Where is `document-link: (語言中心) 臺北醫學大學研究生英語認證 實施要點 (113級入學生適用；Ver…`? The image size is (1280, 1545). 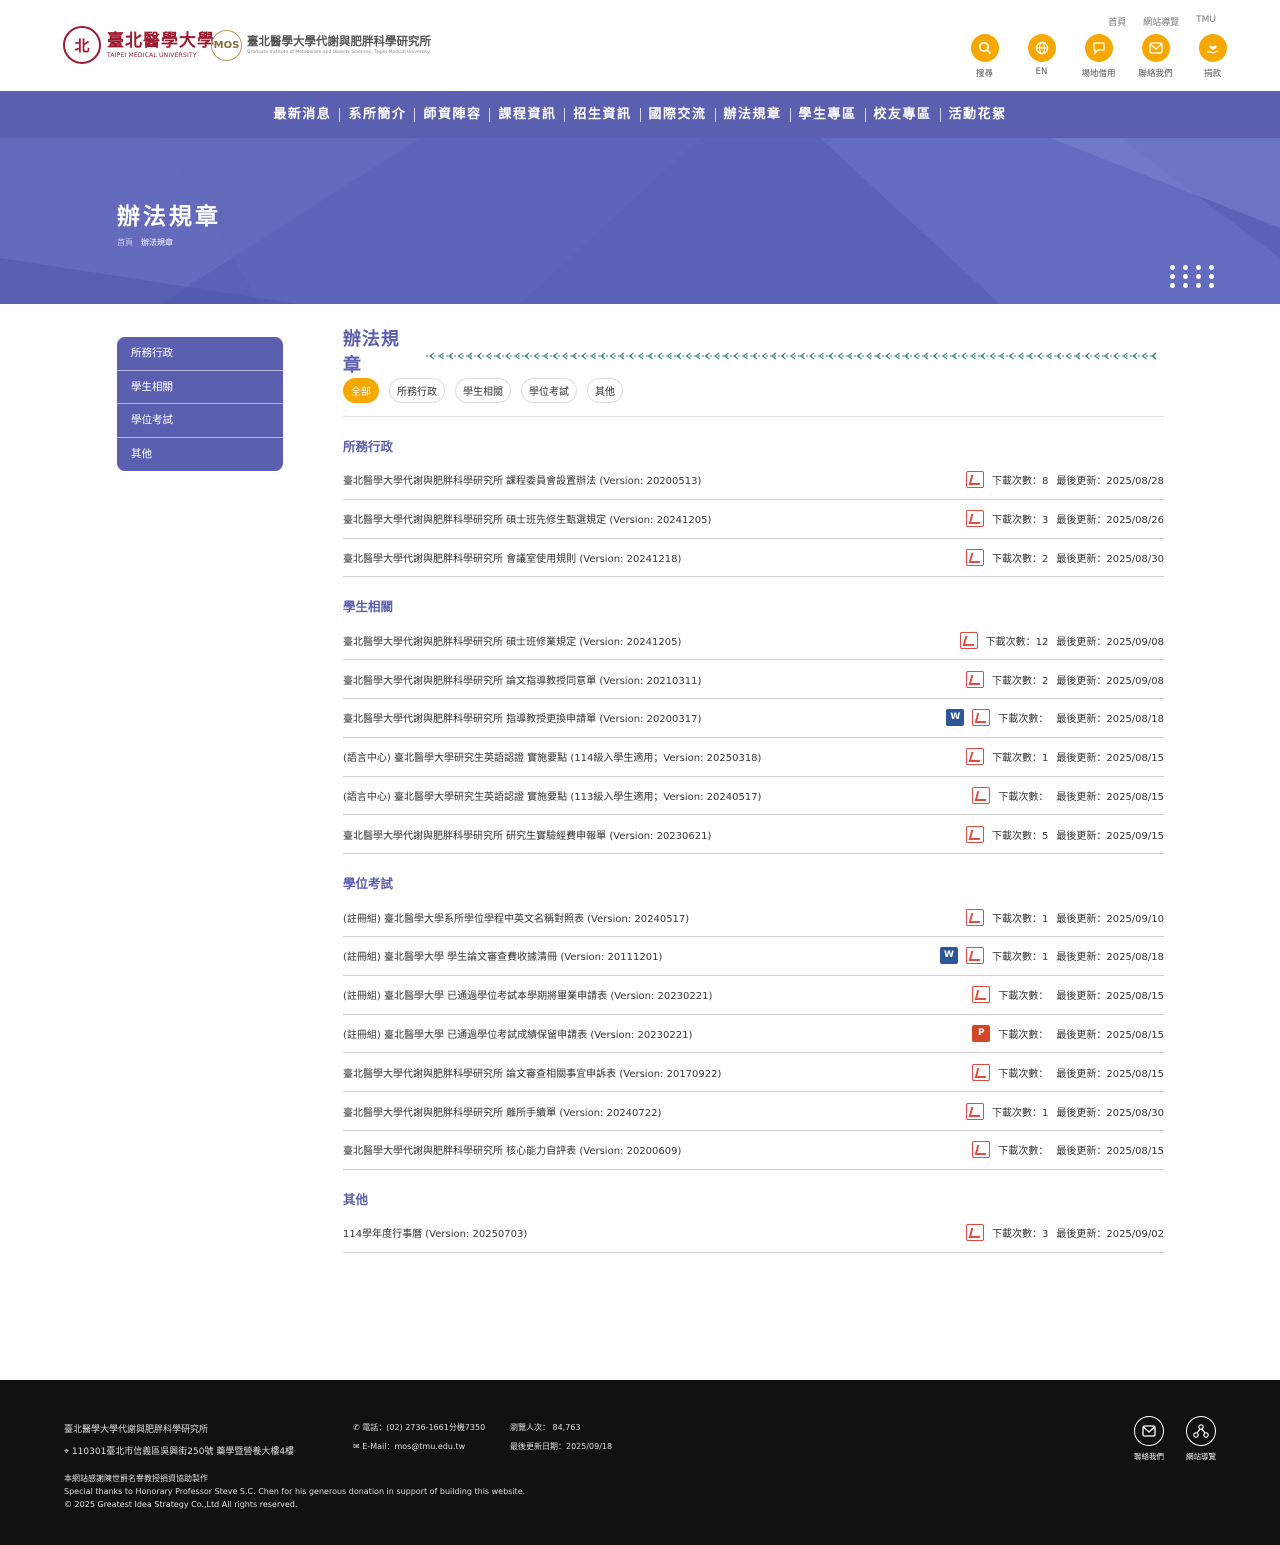
document-link: (語言中心) 臺北醫學大學研究生英語認證 實施要點 (113級入學生適用；Ver… is located at coordinates (552, 795).